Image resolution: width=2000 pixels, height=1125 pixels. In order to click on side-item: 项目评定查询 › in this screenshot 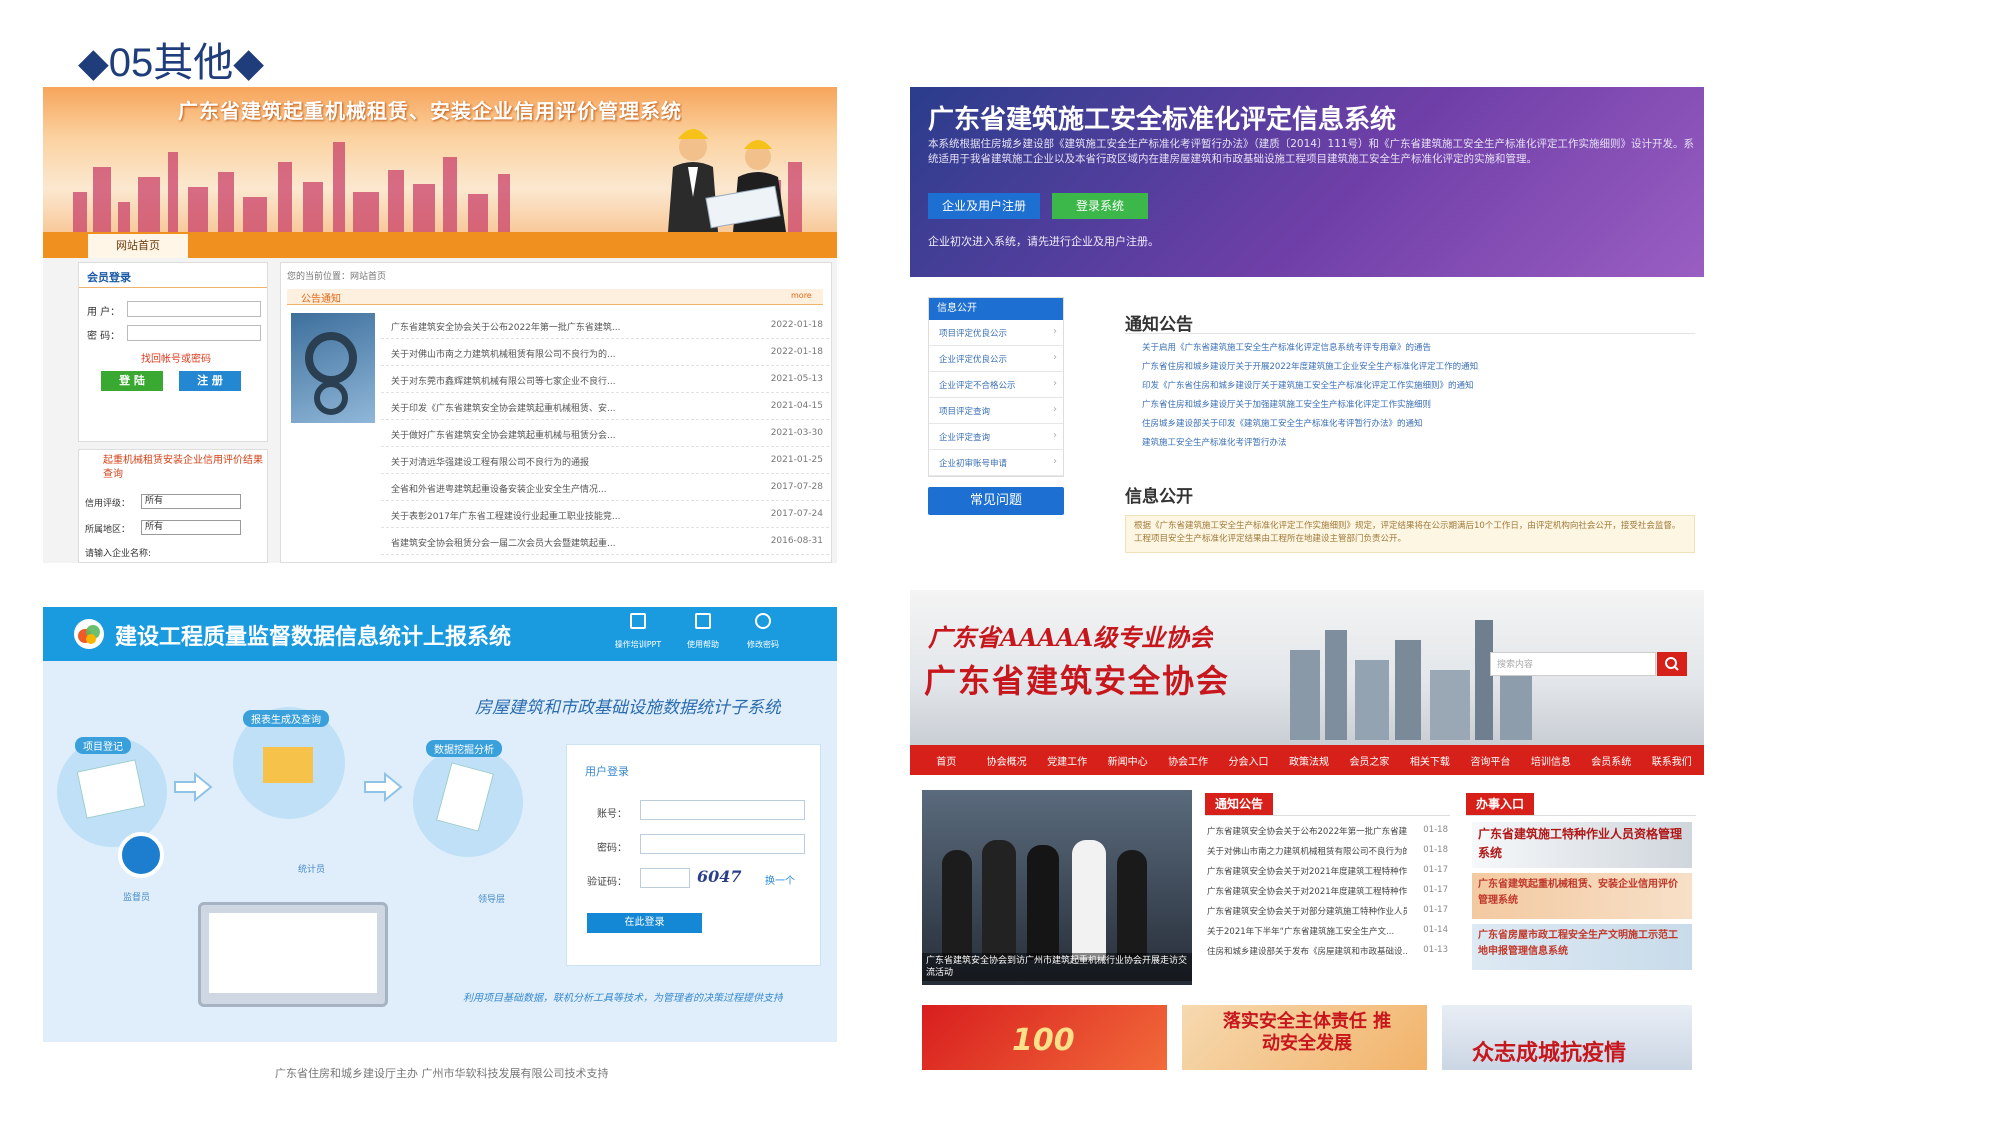, I will do `click(996, 411)`.